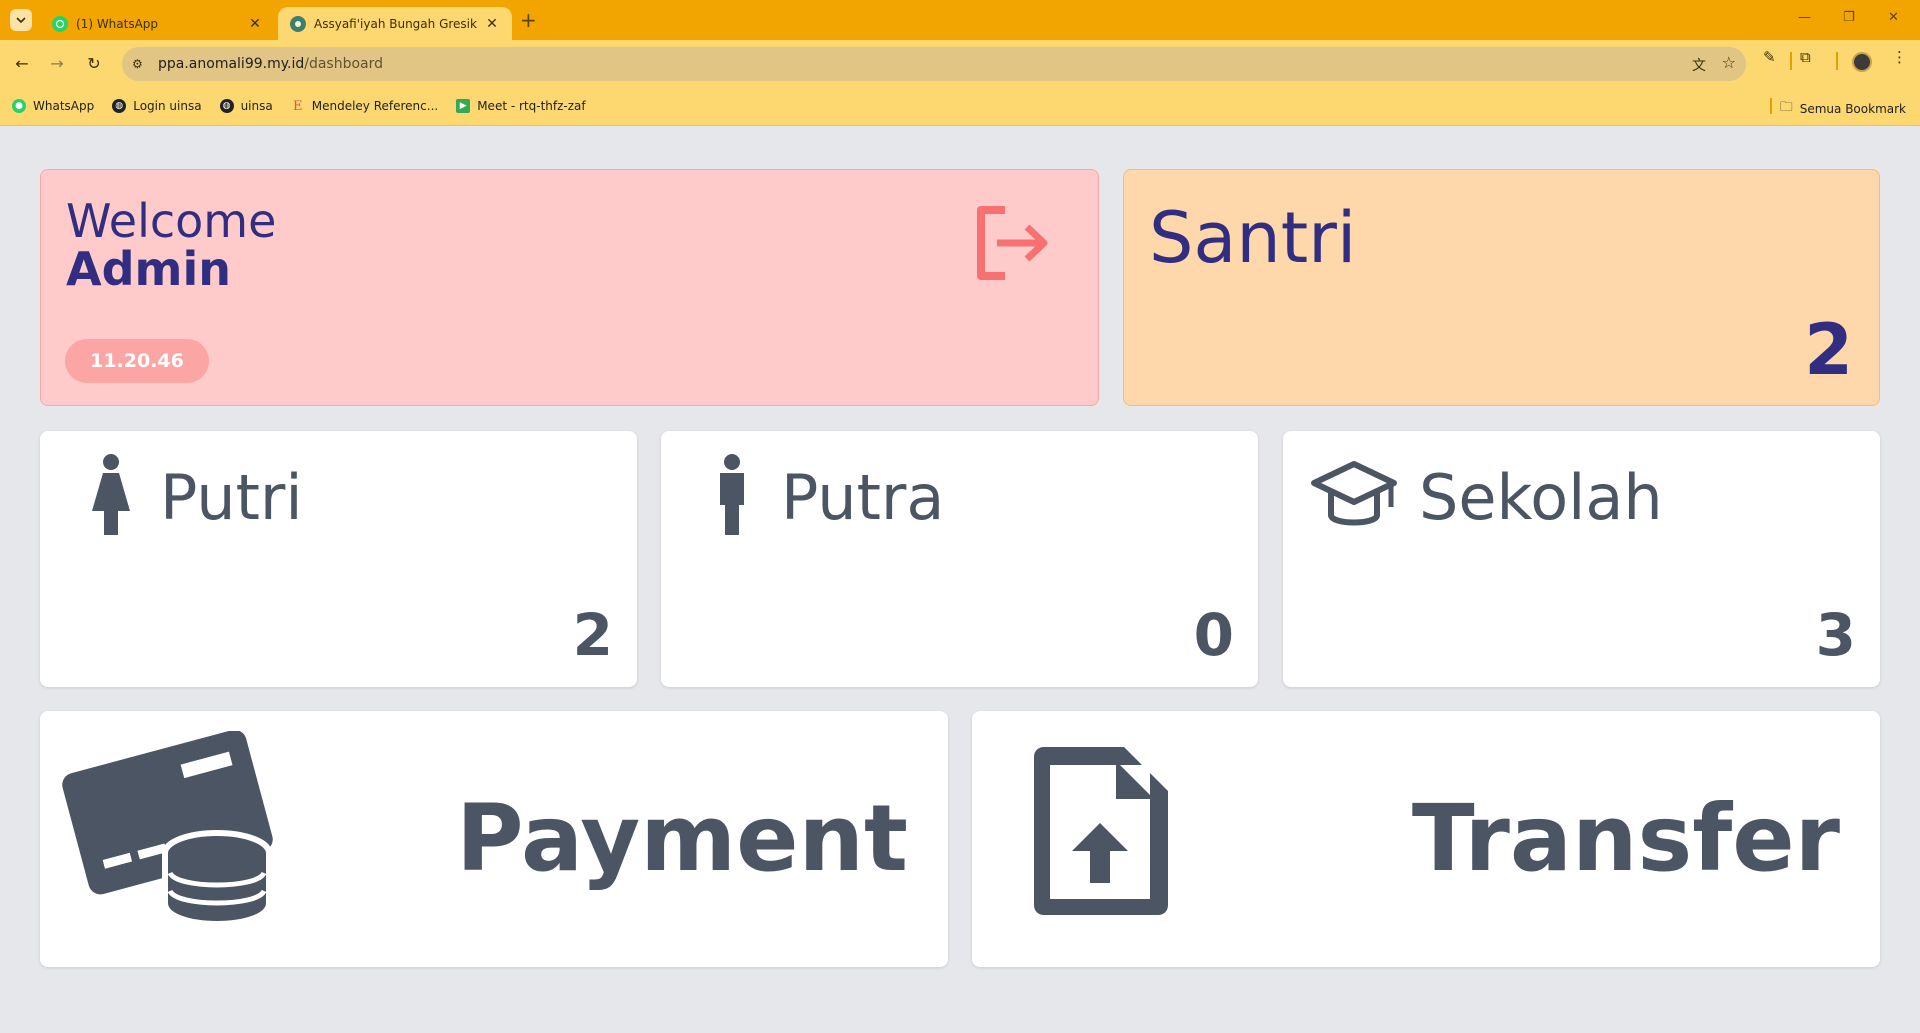 Image resolution: width=1920 pixels, height=1033 pixels. I want to click on url-host: ppa.anomali99.my.id, so click(231, 64).